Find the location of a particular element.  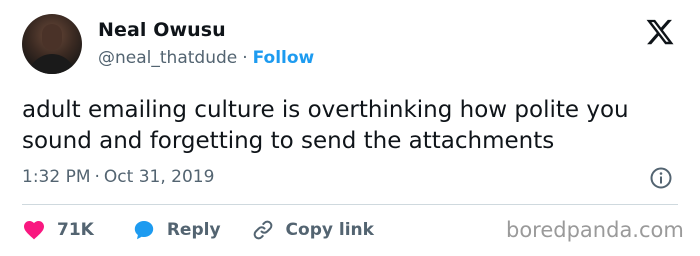

link-icon is located at coordinates (262, 230).